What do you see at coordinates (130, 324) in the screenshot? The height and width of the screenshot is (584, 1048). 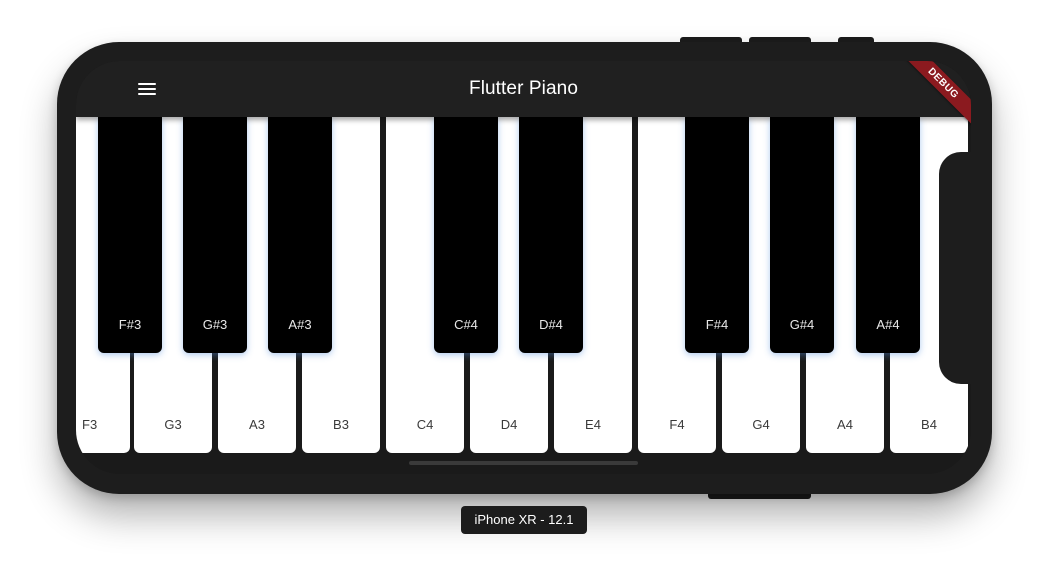 I see `black-key-label: F#3` at bounding box center [130, 324].